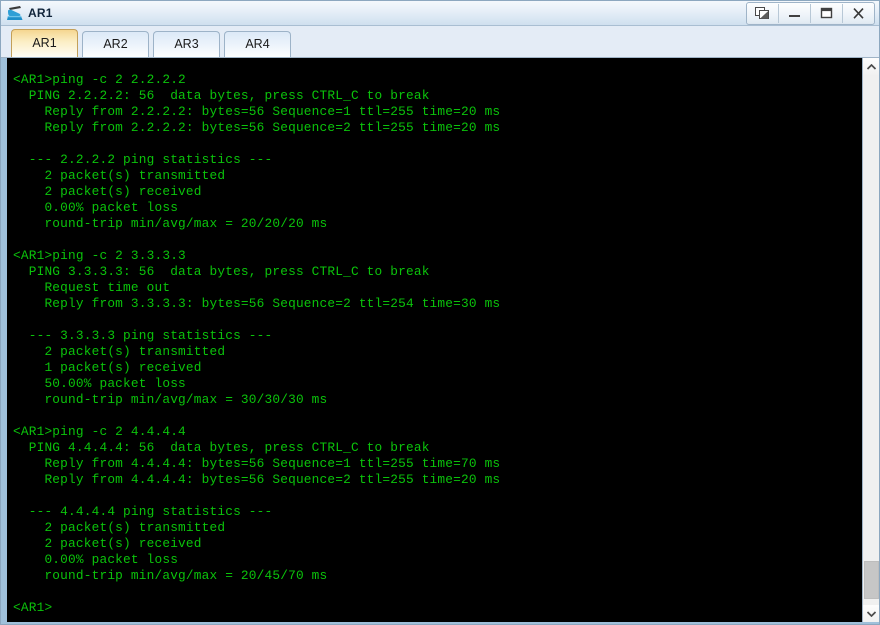 The width and height of the screenshot is (880, 625). I want to click on chevron-down-icon, so click(871, 613).